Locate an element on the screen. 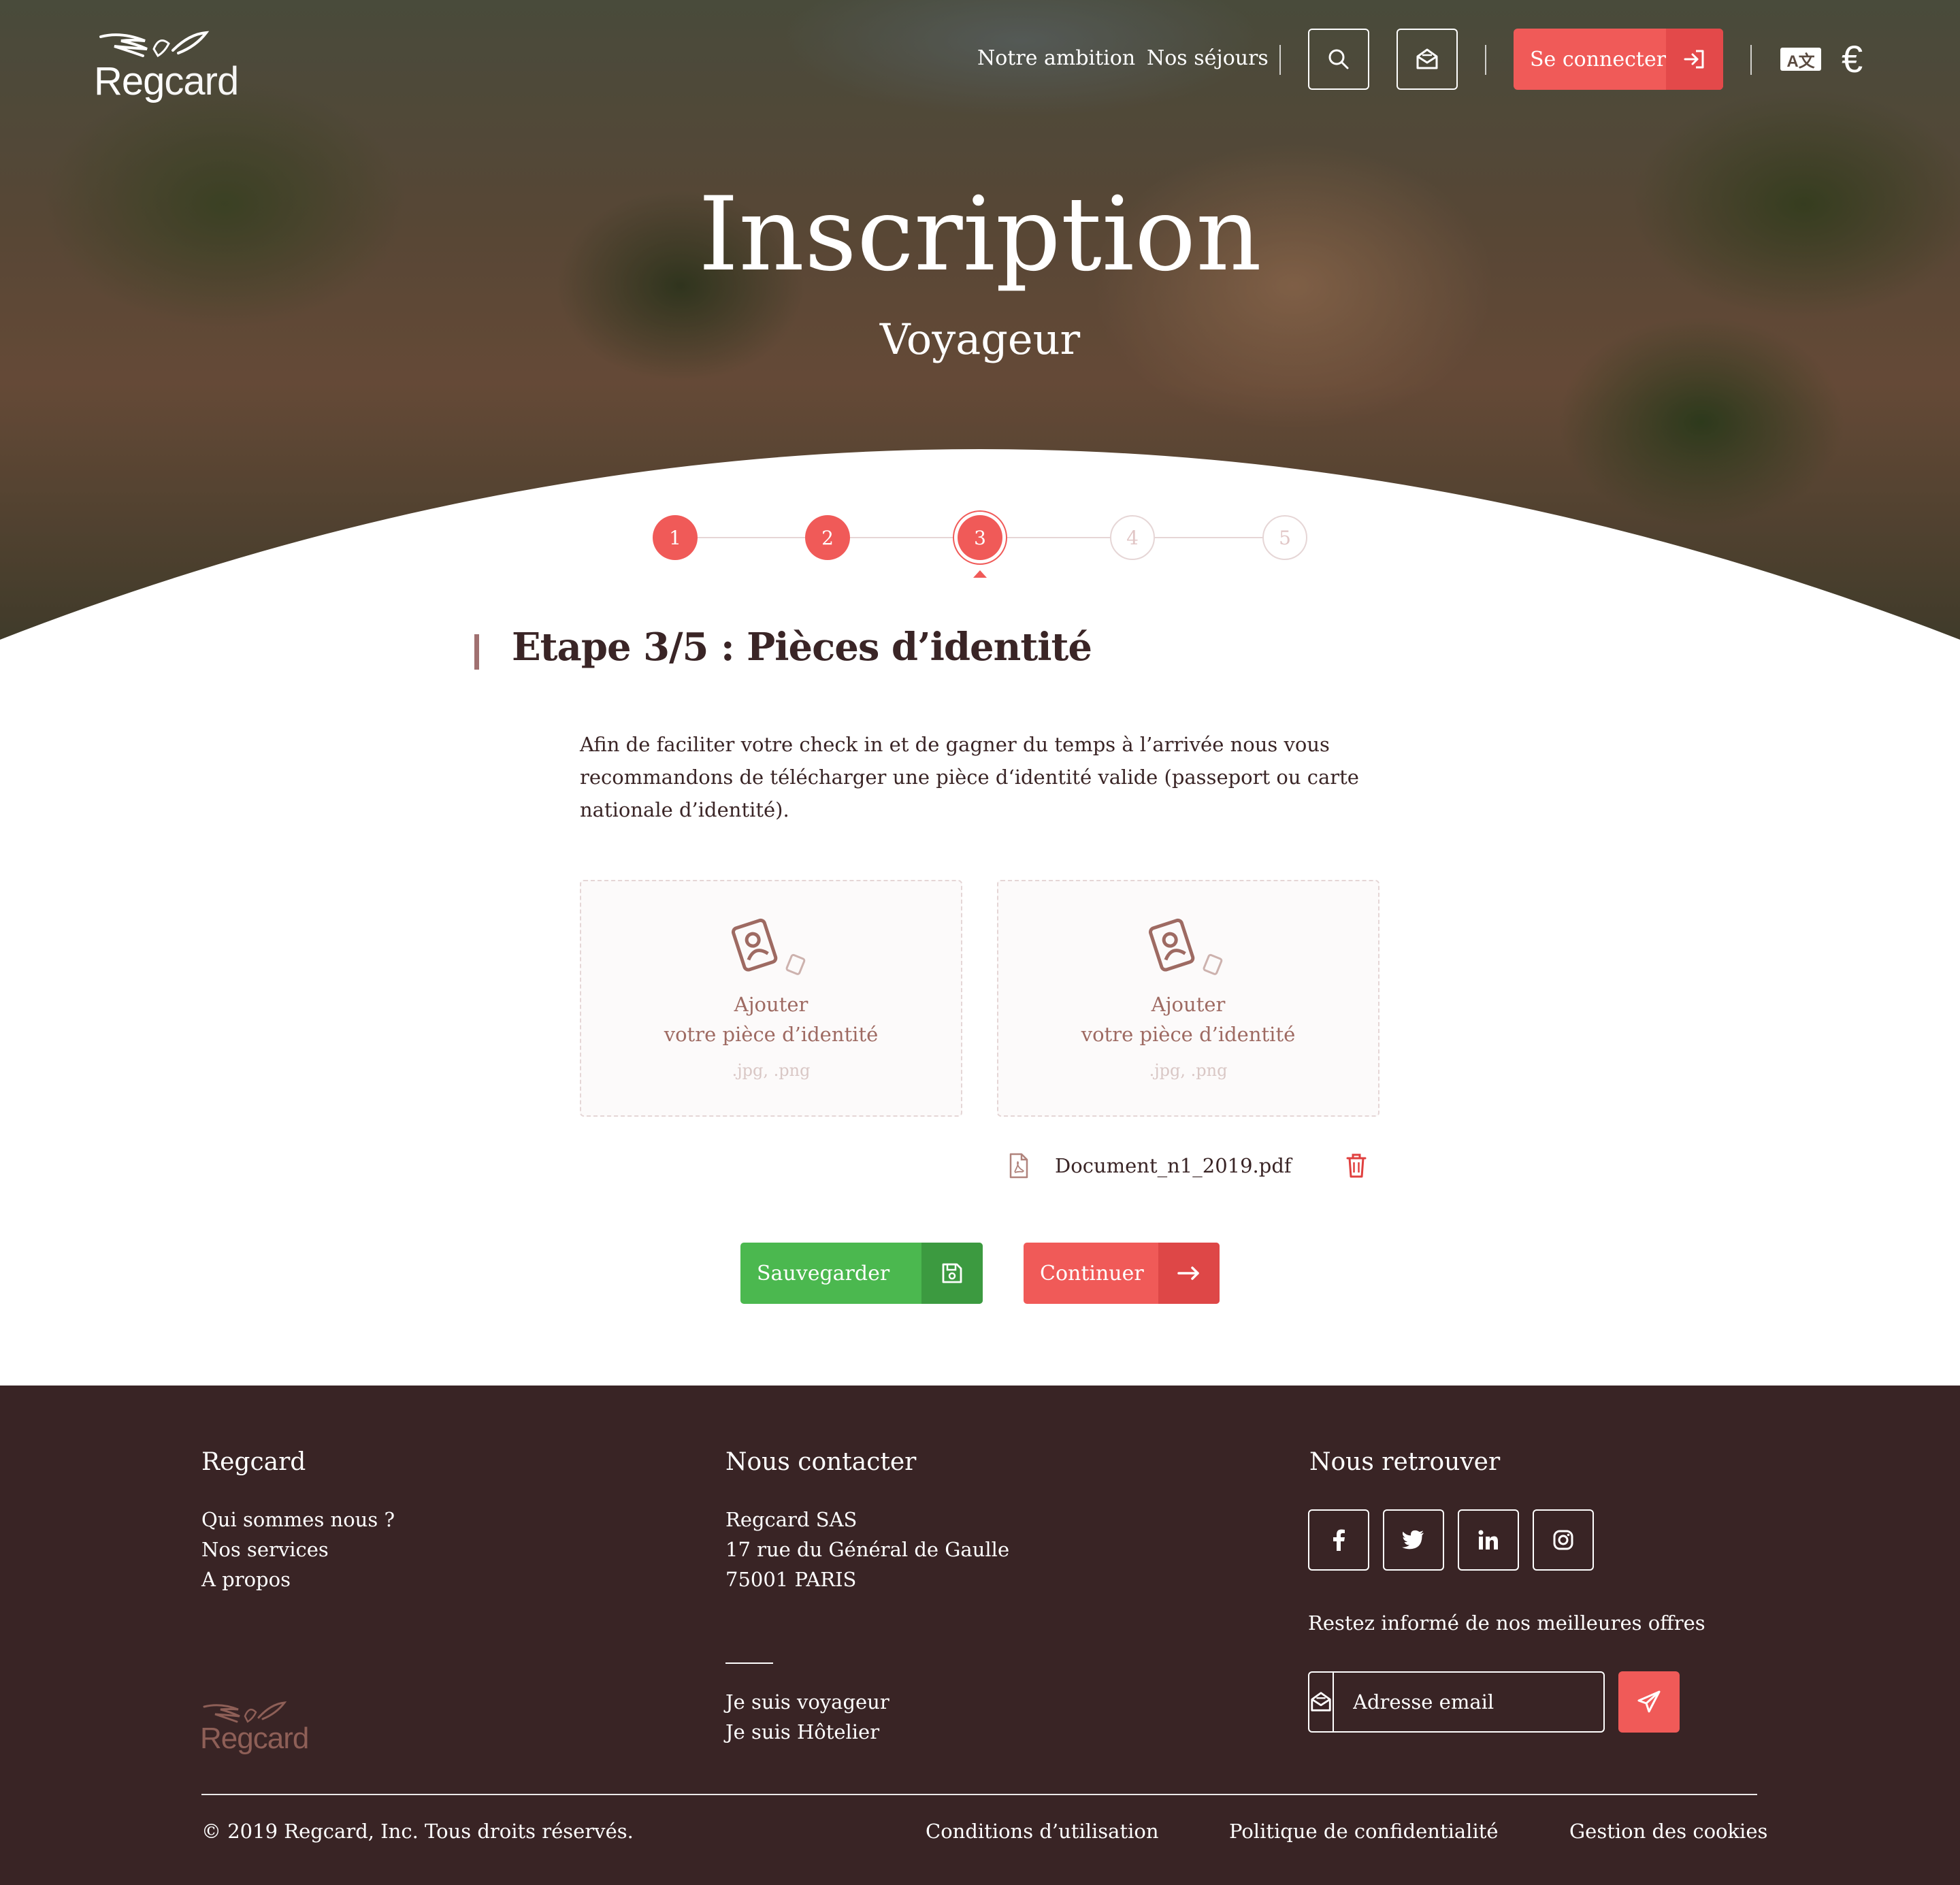  linkedin-button is located at coordinates (1489, 1540).